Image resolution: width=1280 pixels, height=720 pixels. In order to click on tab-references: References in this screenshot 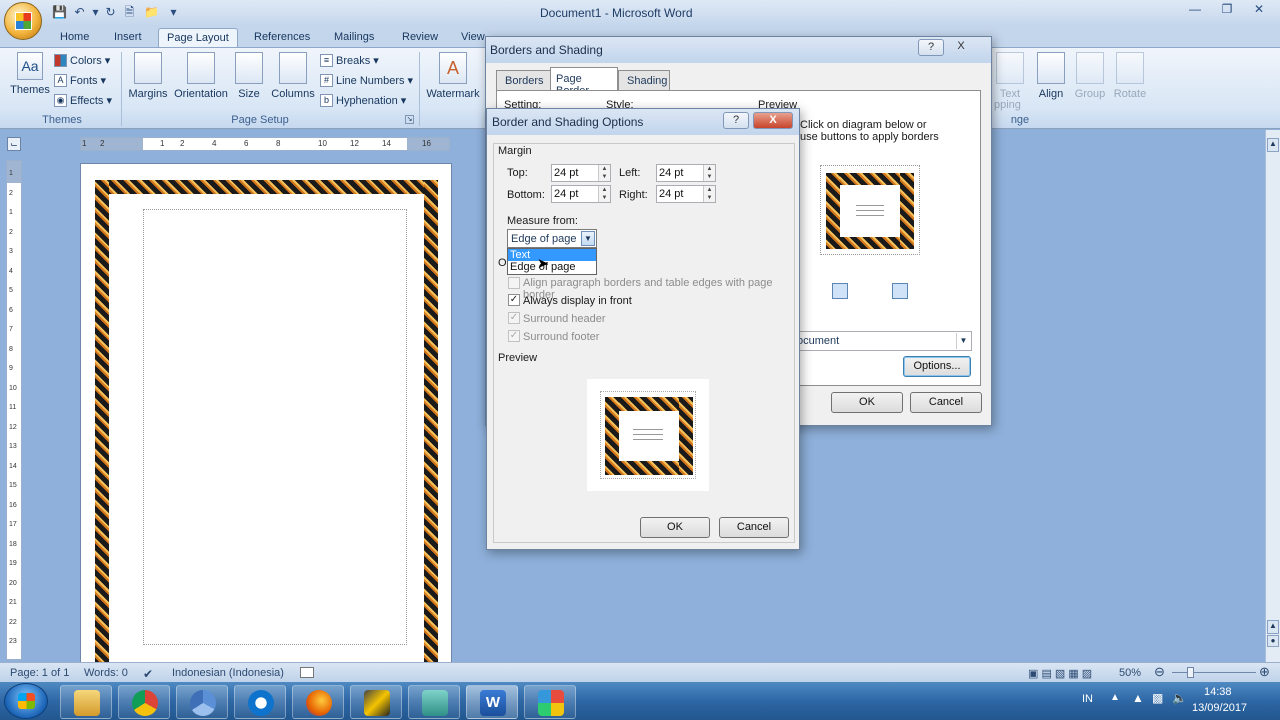, I will do `click(282, 38)`.